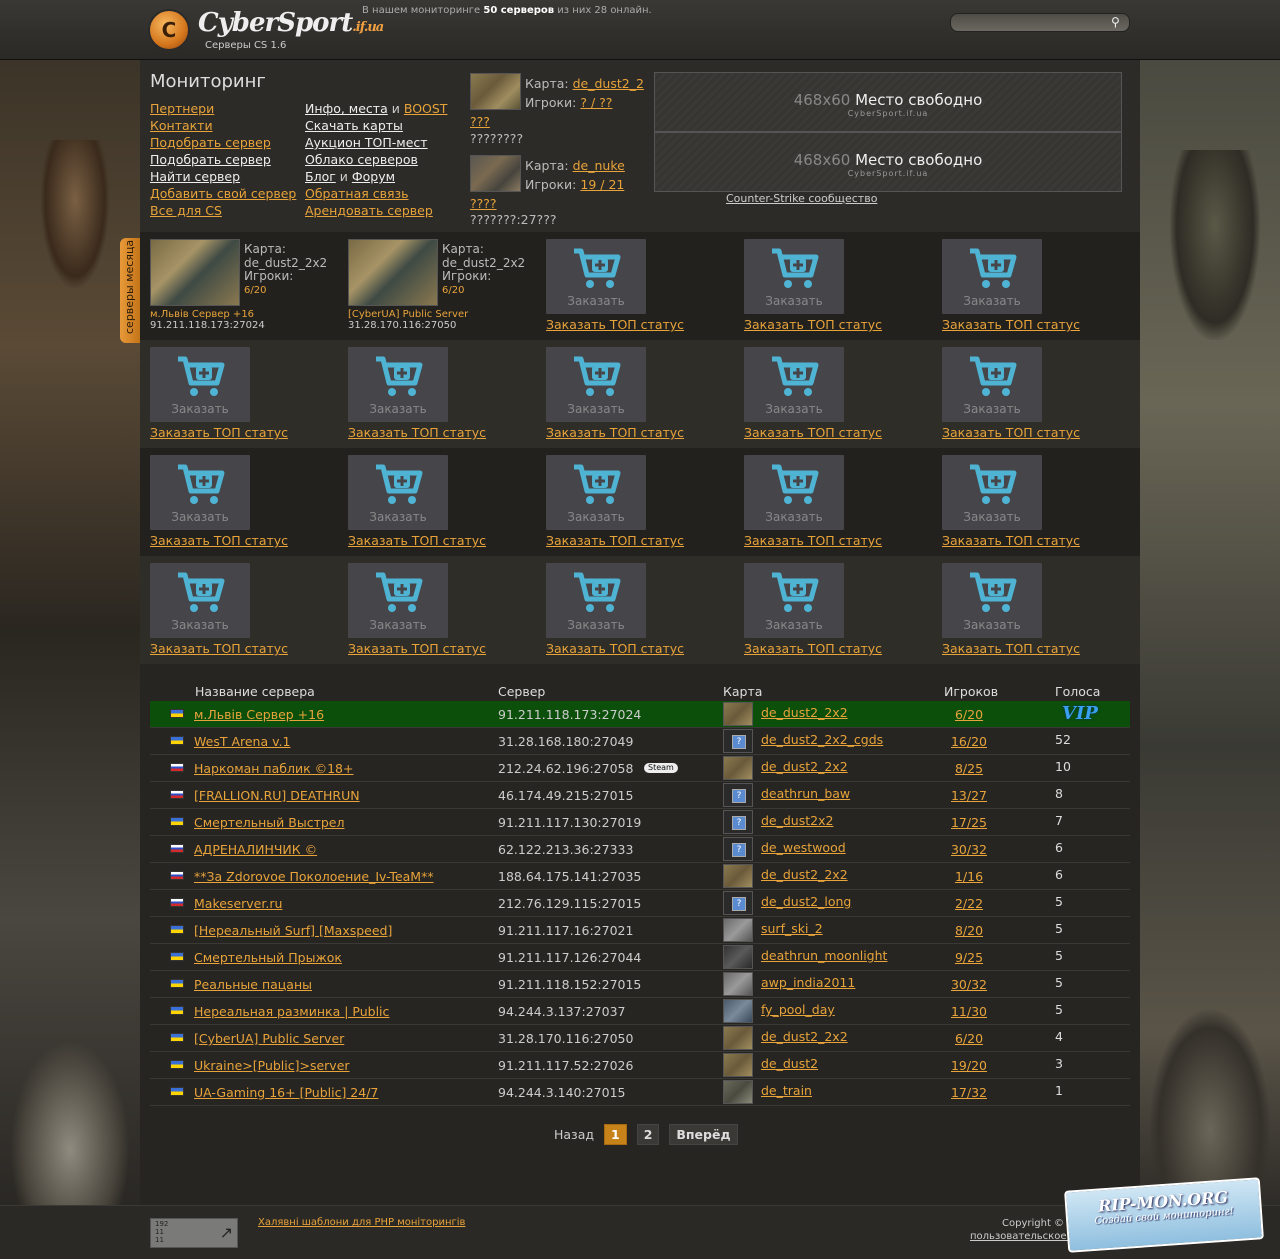 This screenshot has width=1280, height=1259. I want to click on menu-cloud: Облако серверов, so click(376, 159).